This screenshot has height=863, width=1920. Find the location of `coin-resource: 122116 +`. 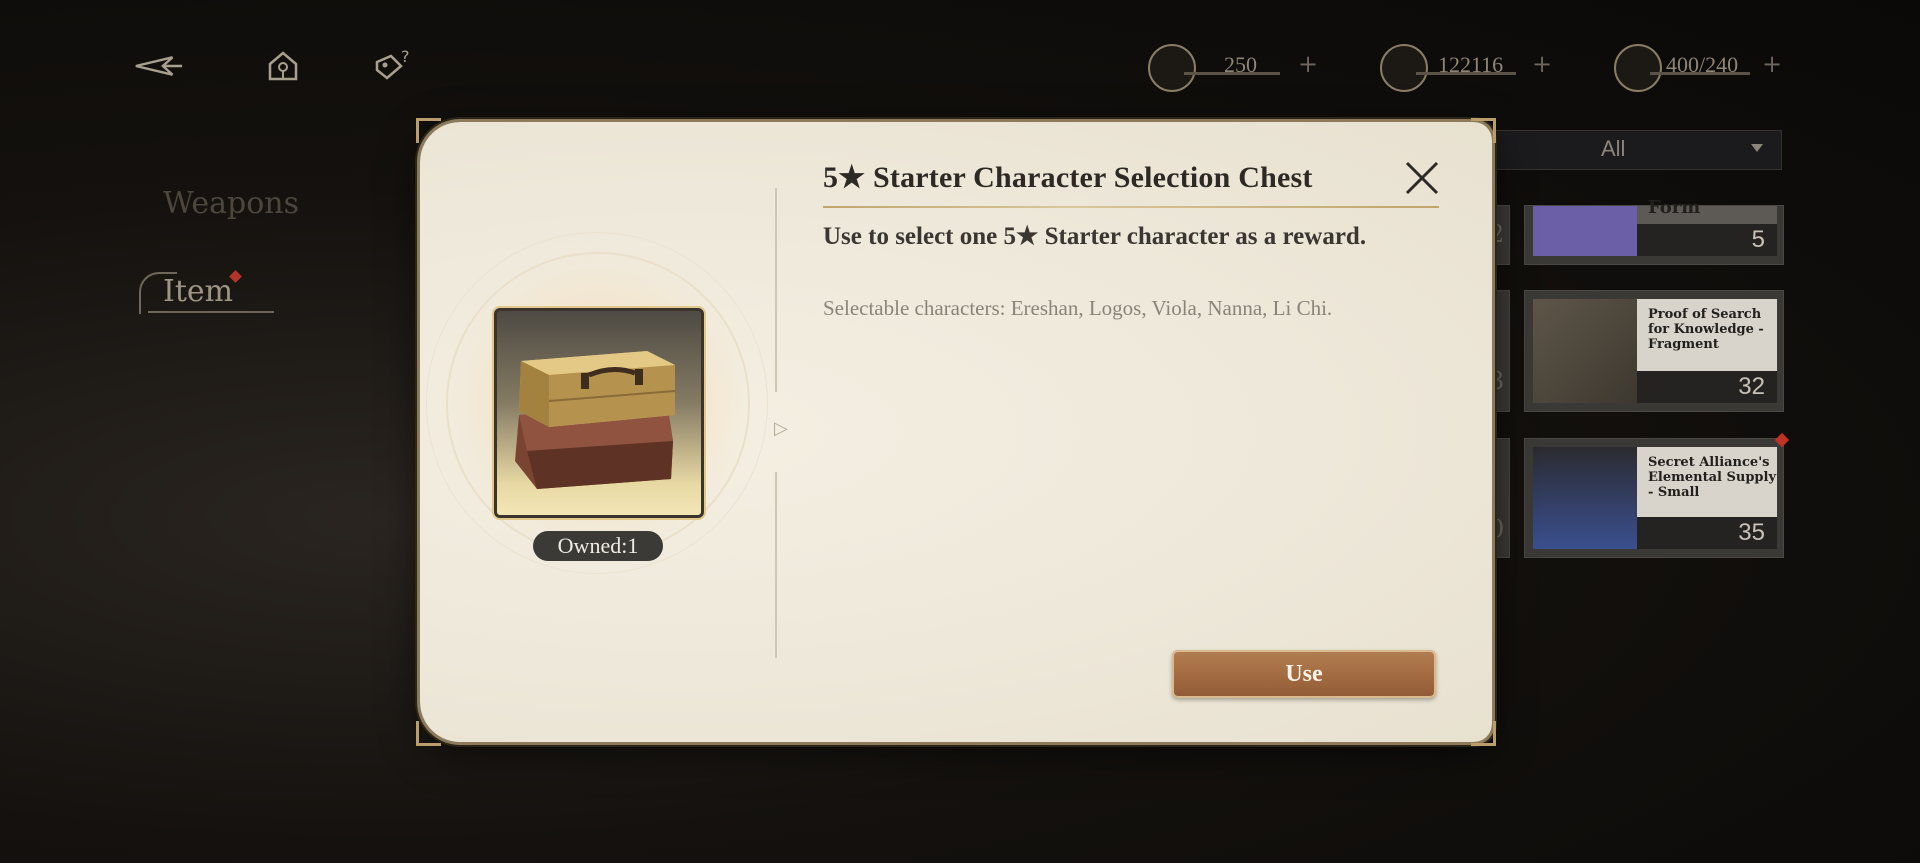

coin-resource: 122116 + is located at coordinates (1466, 68).